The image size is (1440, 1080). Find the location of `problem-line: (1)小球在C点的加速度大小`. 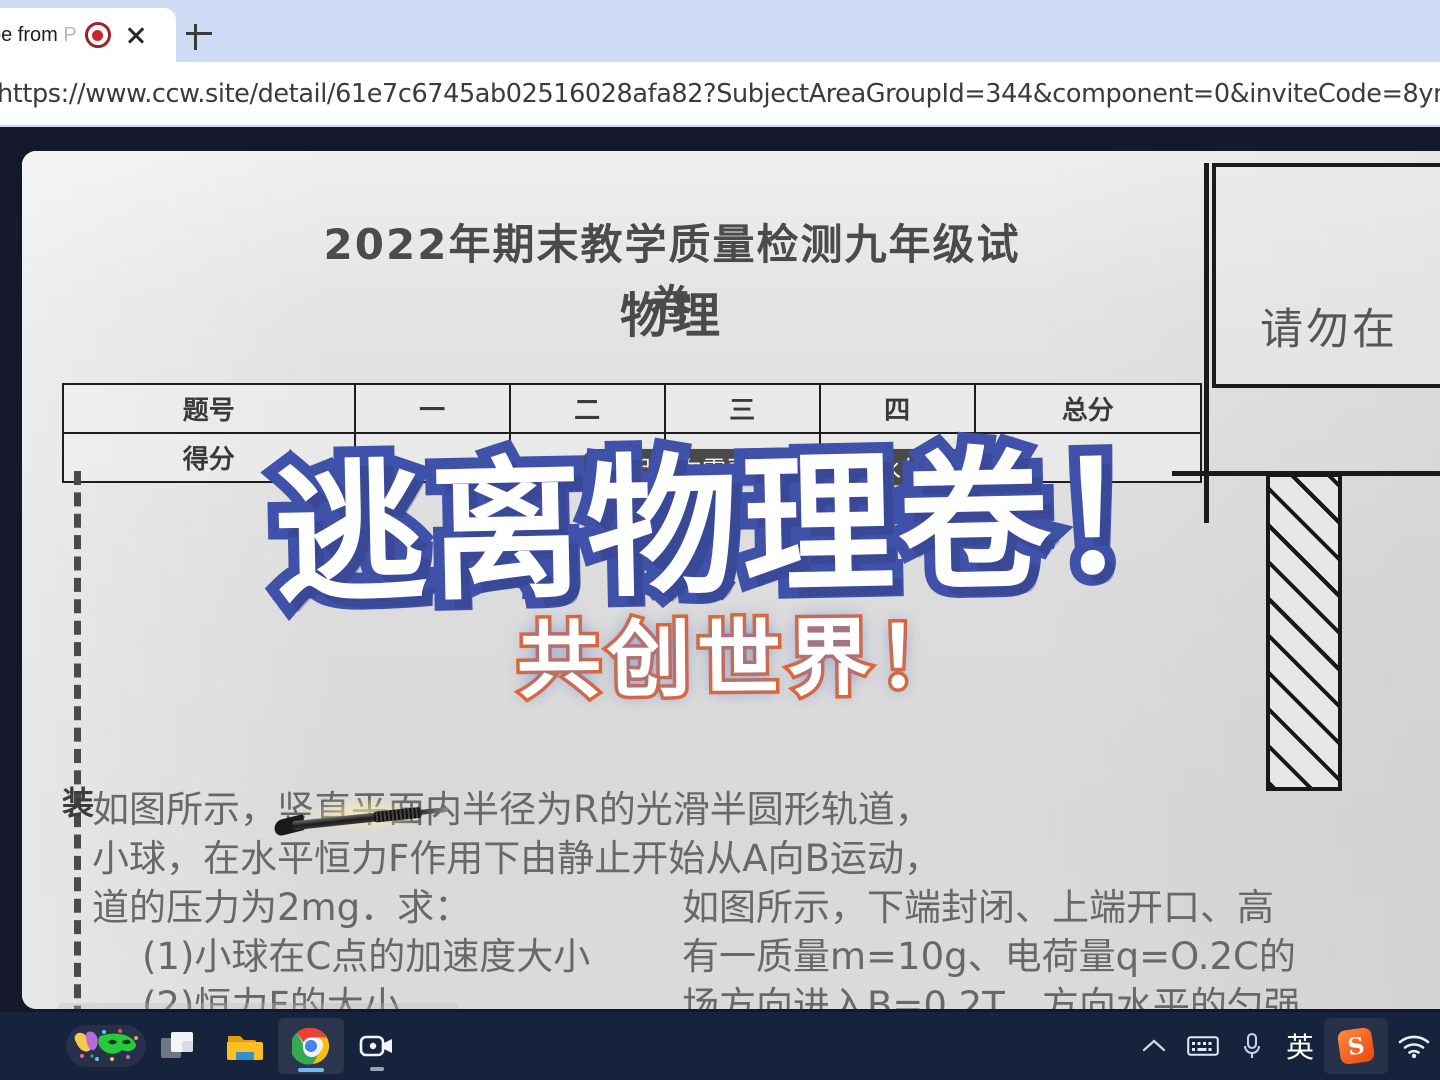

problem-line: (1)小球在C点的加速度大小 is located at coordinates (366, 956).